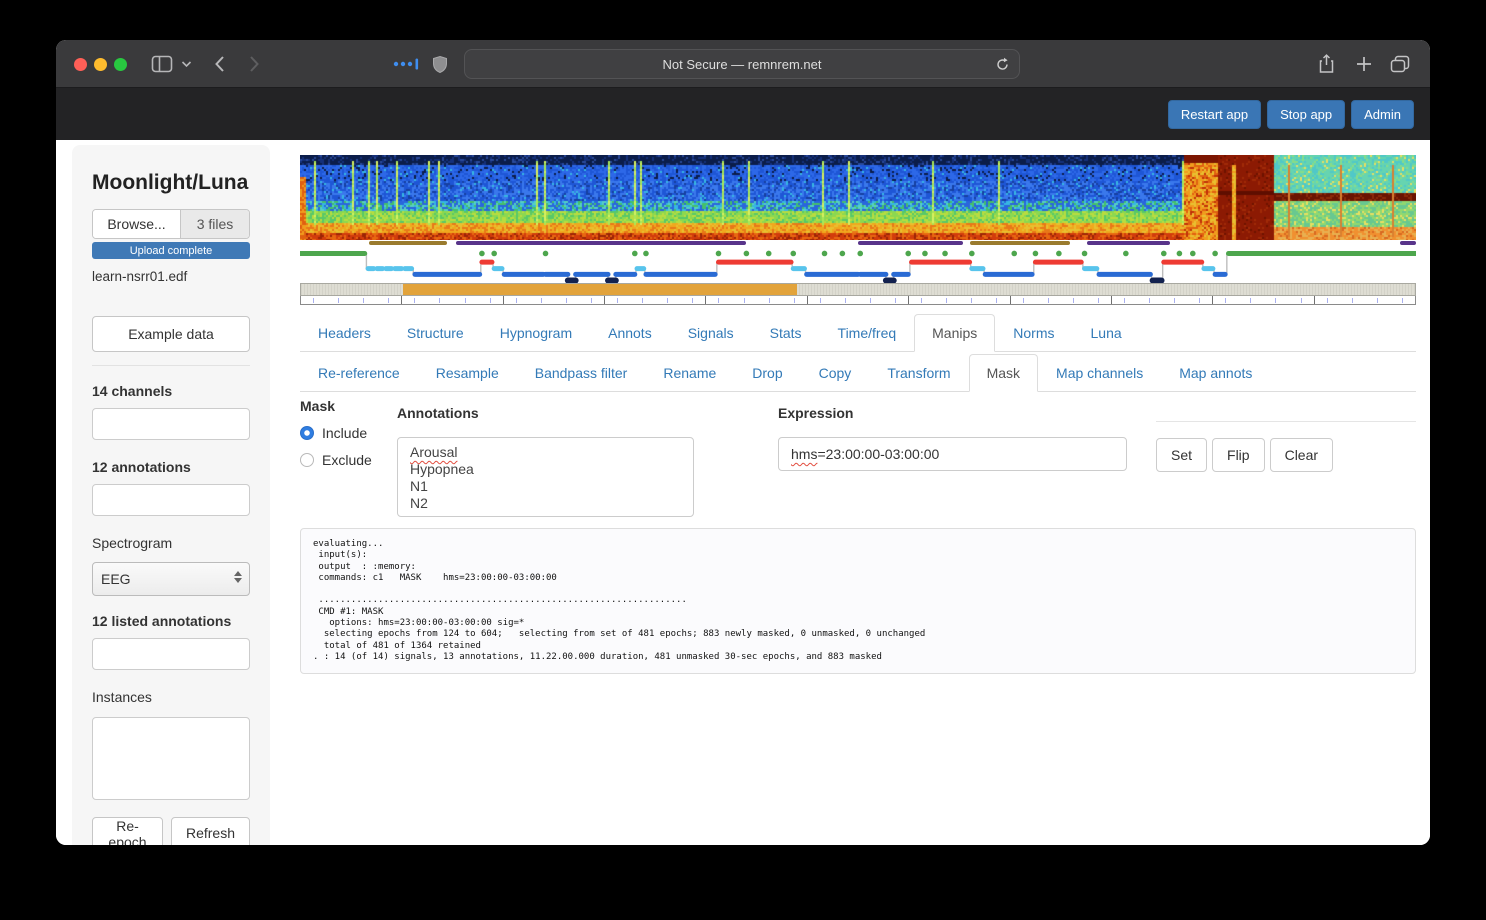  Describe the element at coordinates (1306, 114) in the screenshot. I see `stop-app-button: Stop app` at that location.